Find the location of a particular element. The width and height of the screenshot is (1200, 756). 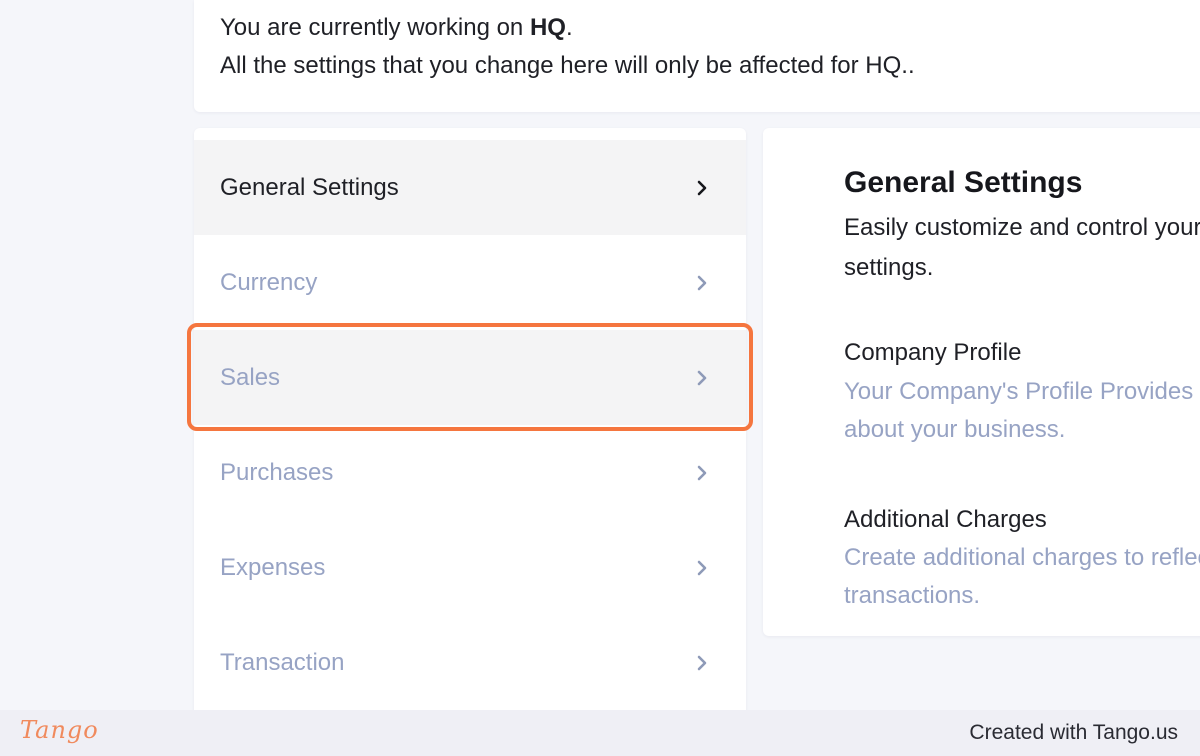

branch-name: HQ is located at coordinates (547, 27).